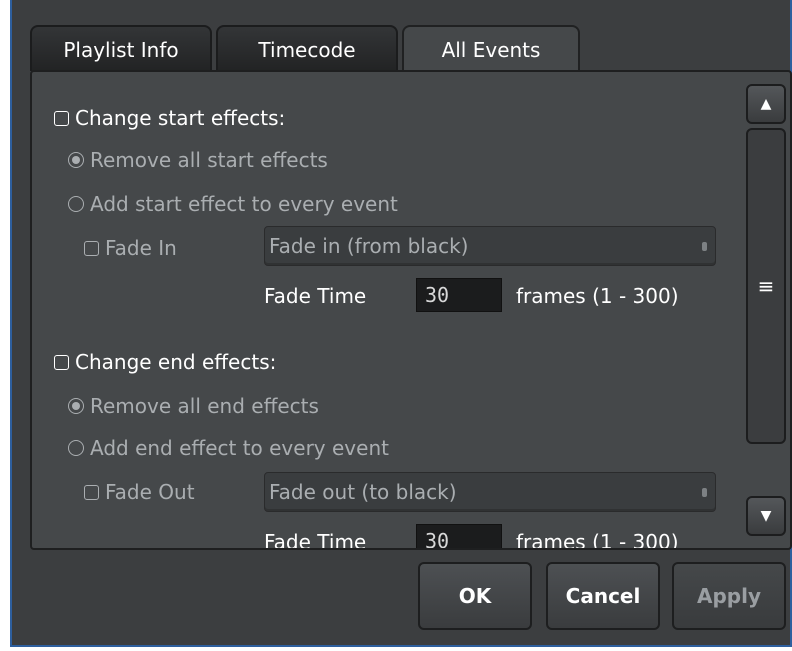 The width and height of the screenshot is (792, 651). What do you see at coordinates (459, 295) in the screenshot?
I see `fade-in-time-input: 30` at bounding box center [459, 295].